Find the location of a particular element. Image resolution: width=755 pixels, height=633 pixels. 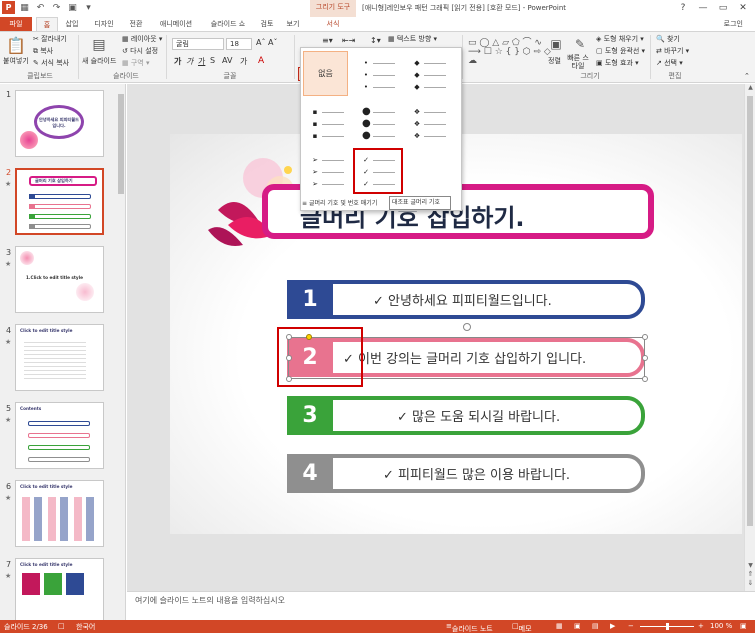

language: 한국어 is located at coordinates (85, 627).